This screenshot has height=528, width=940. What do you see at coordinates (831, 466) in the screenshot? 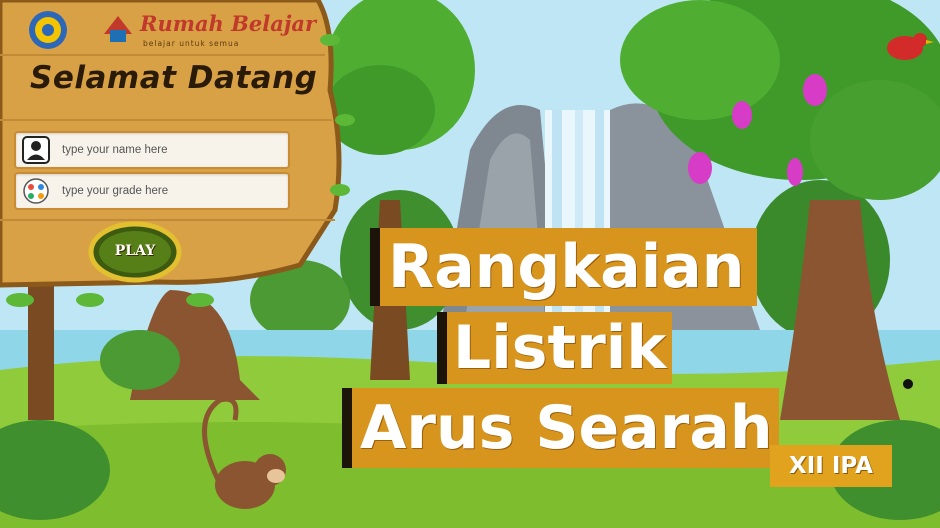
I see `grade-badge: XII IPA` at bounding box center [831, 466].